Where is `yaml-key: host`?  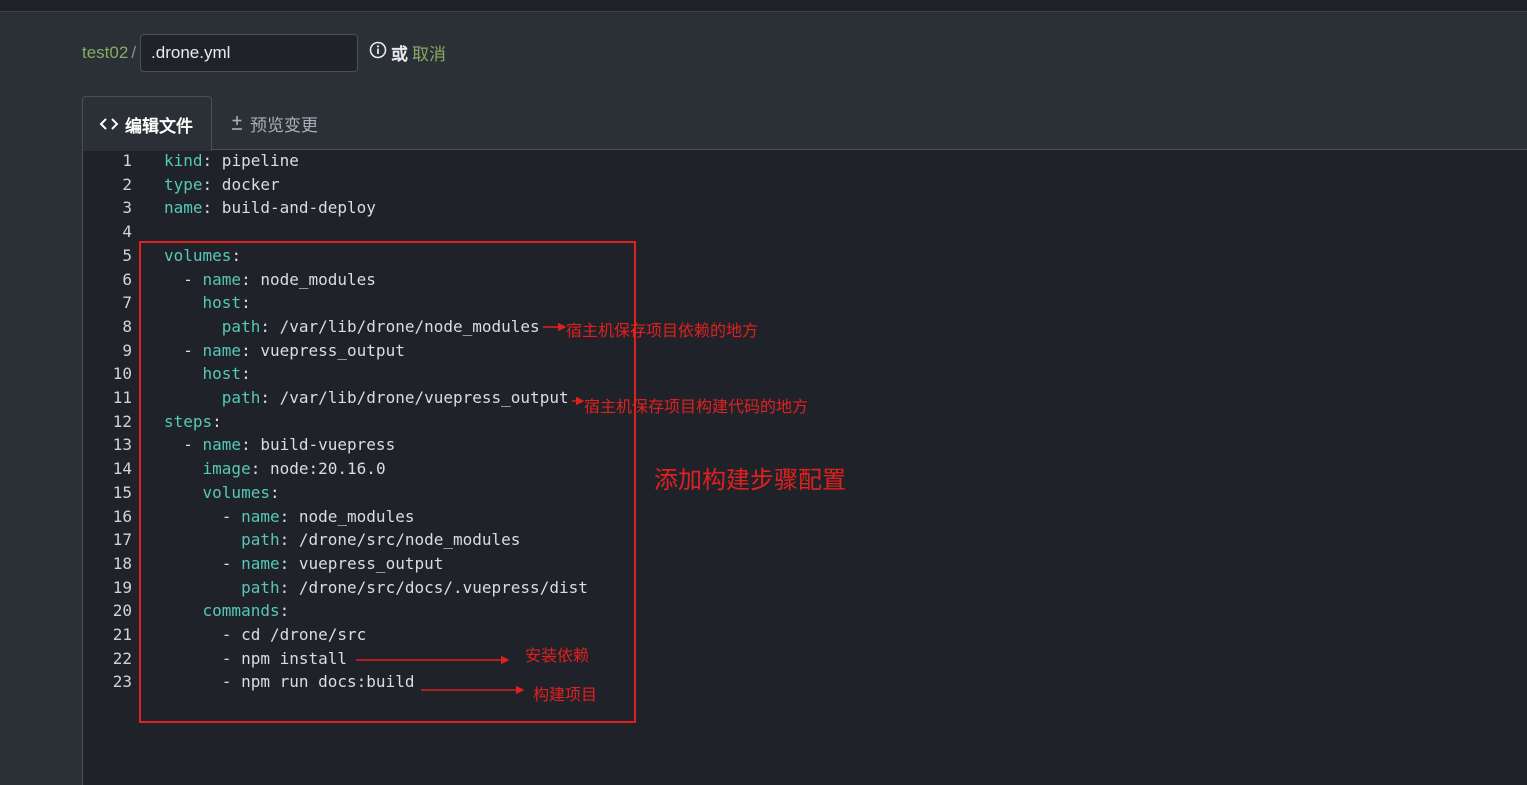 yaml-key: host is located at coordinates (222, 374).